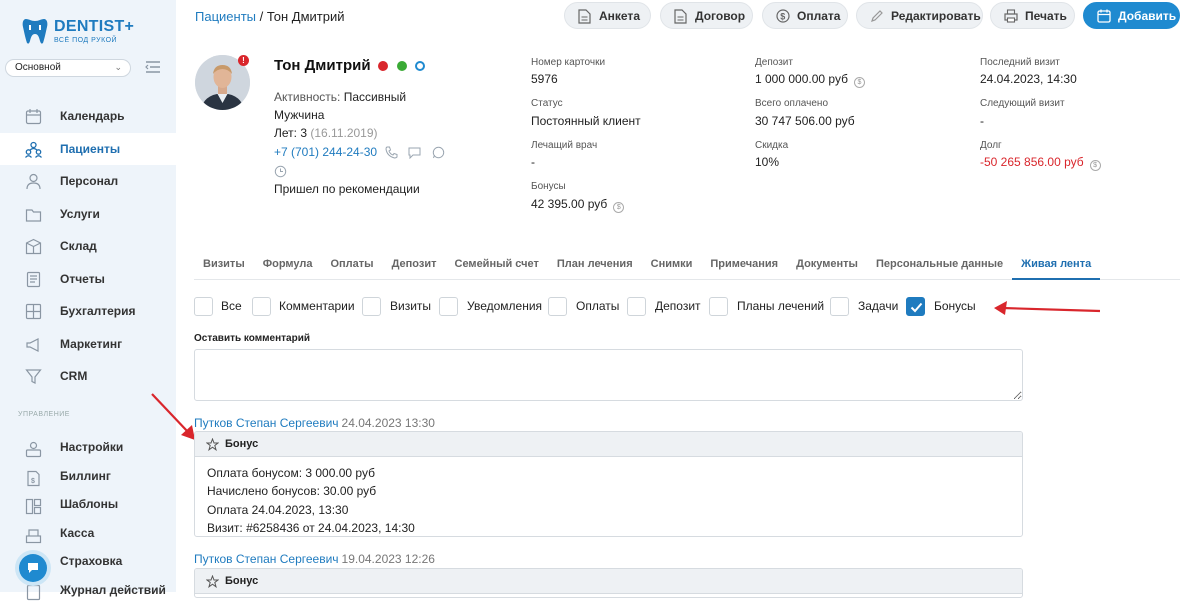  I want to click on print-button: Печать, so click(1032, 15).